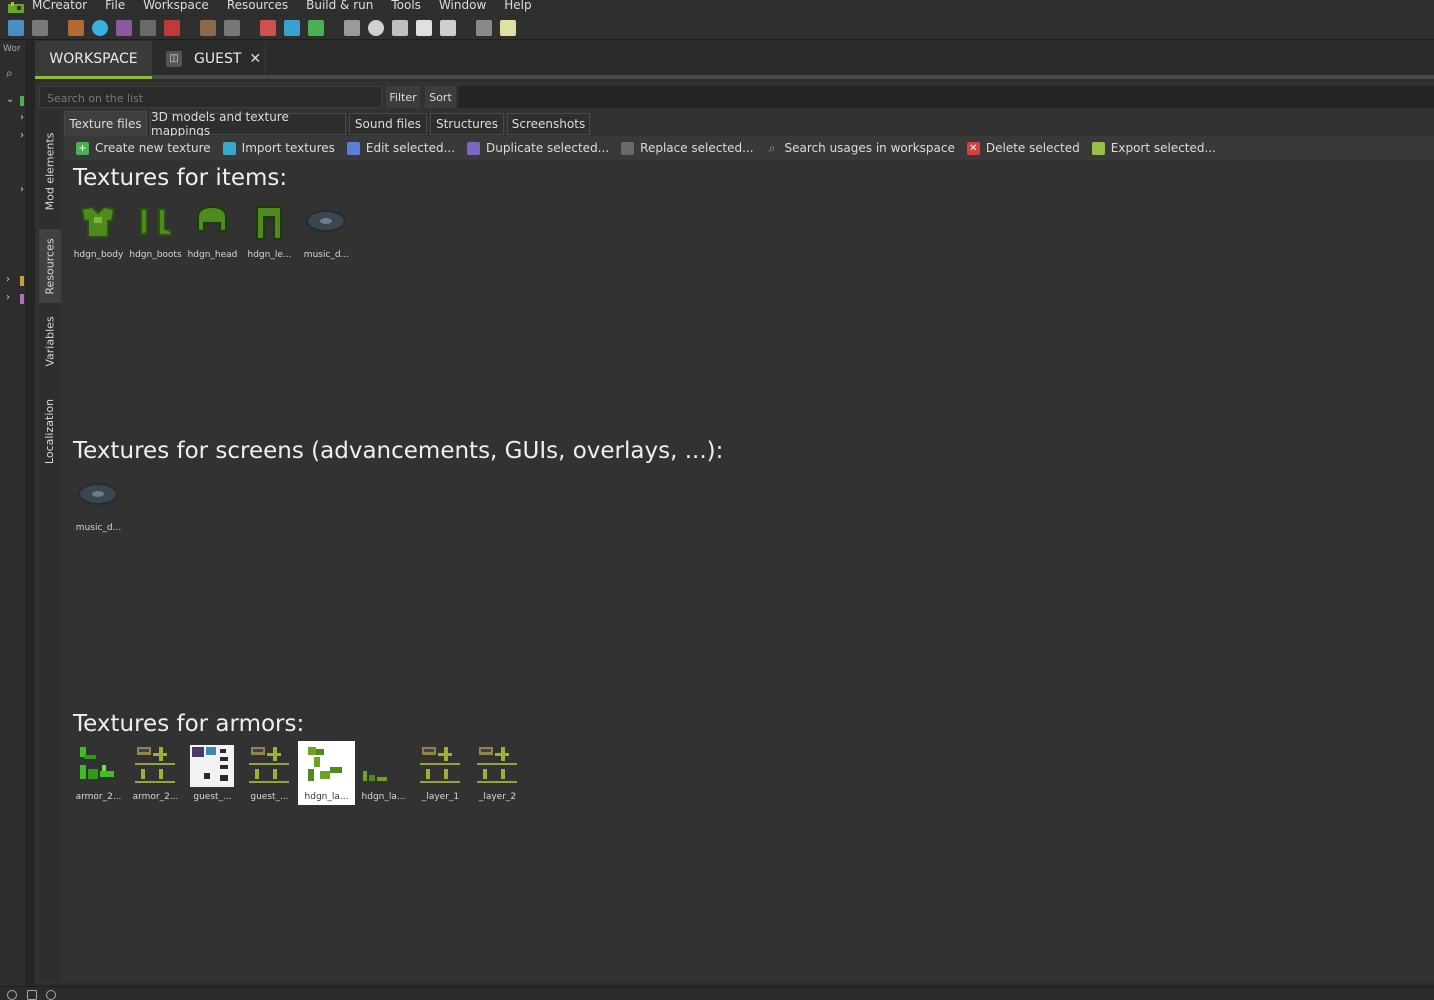 This screenshot has height=1000, width=1434. I want to click on side-tab-variables: Variables, so click(50, 341).